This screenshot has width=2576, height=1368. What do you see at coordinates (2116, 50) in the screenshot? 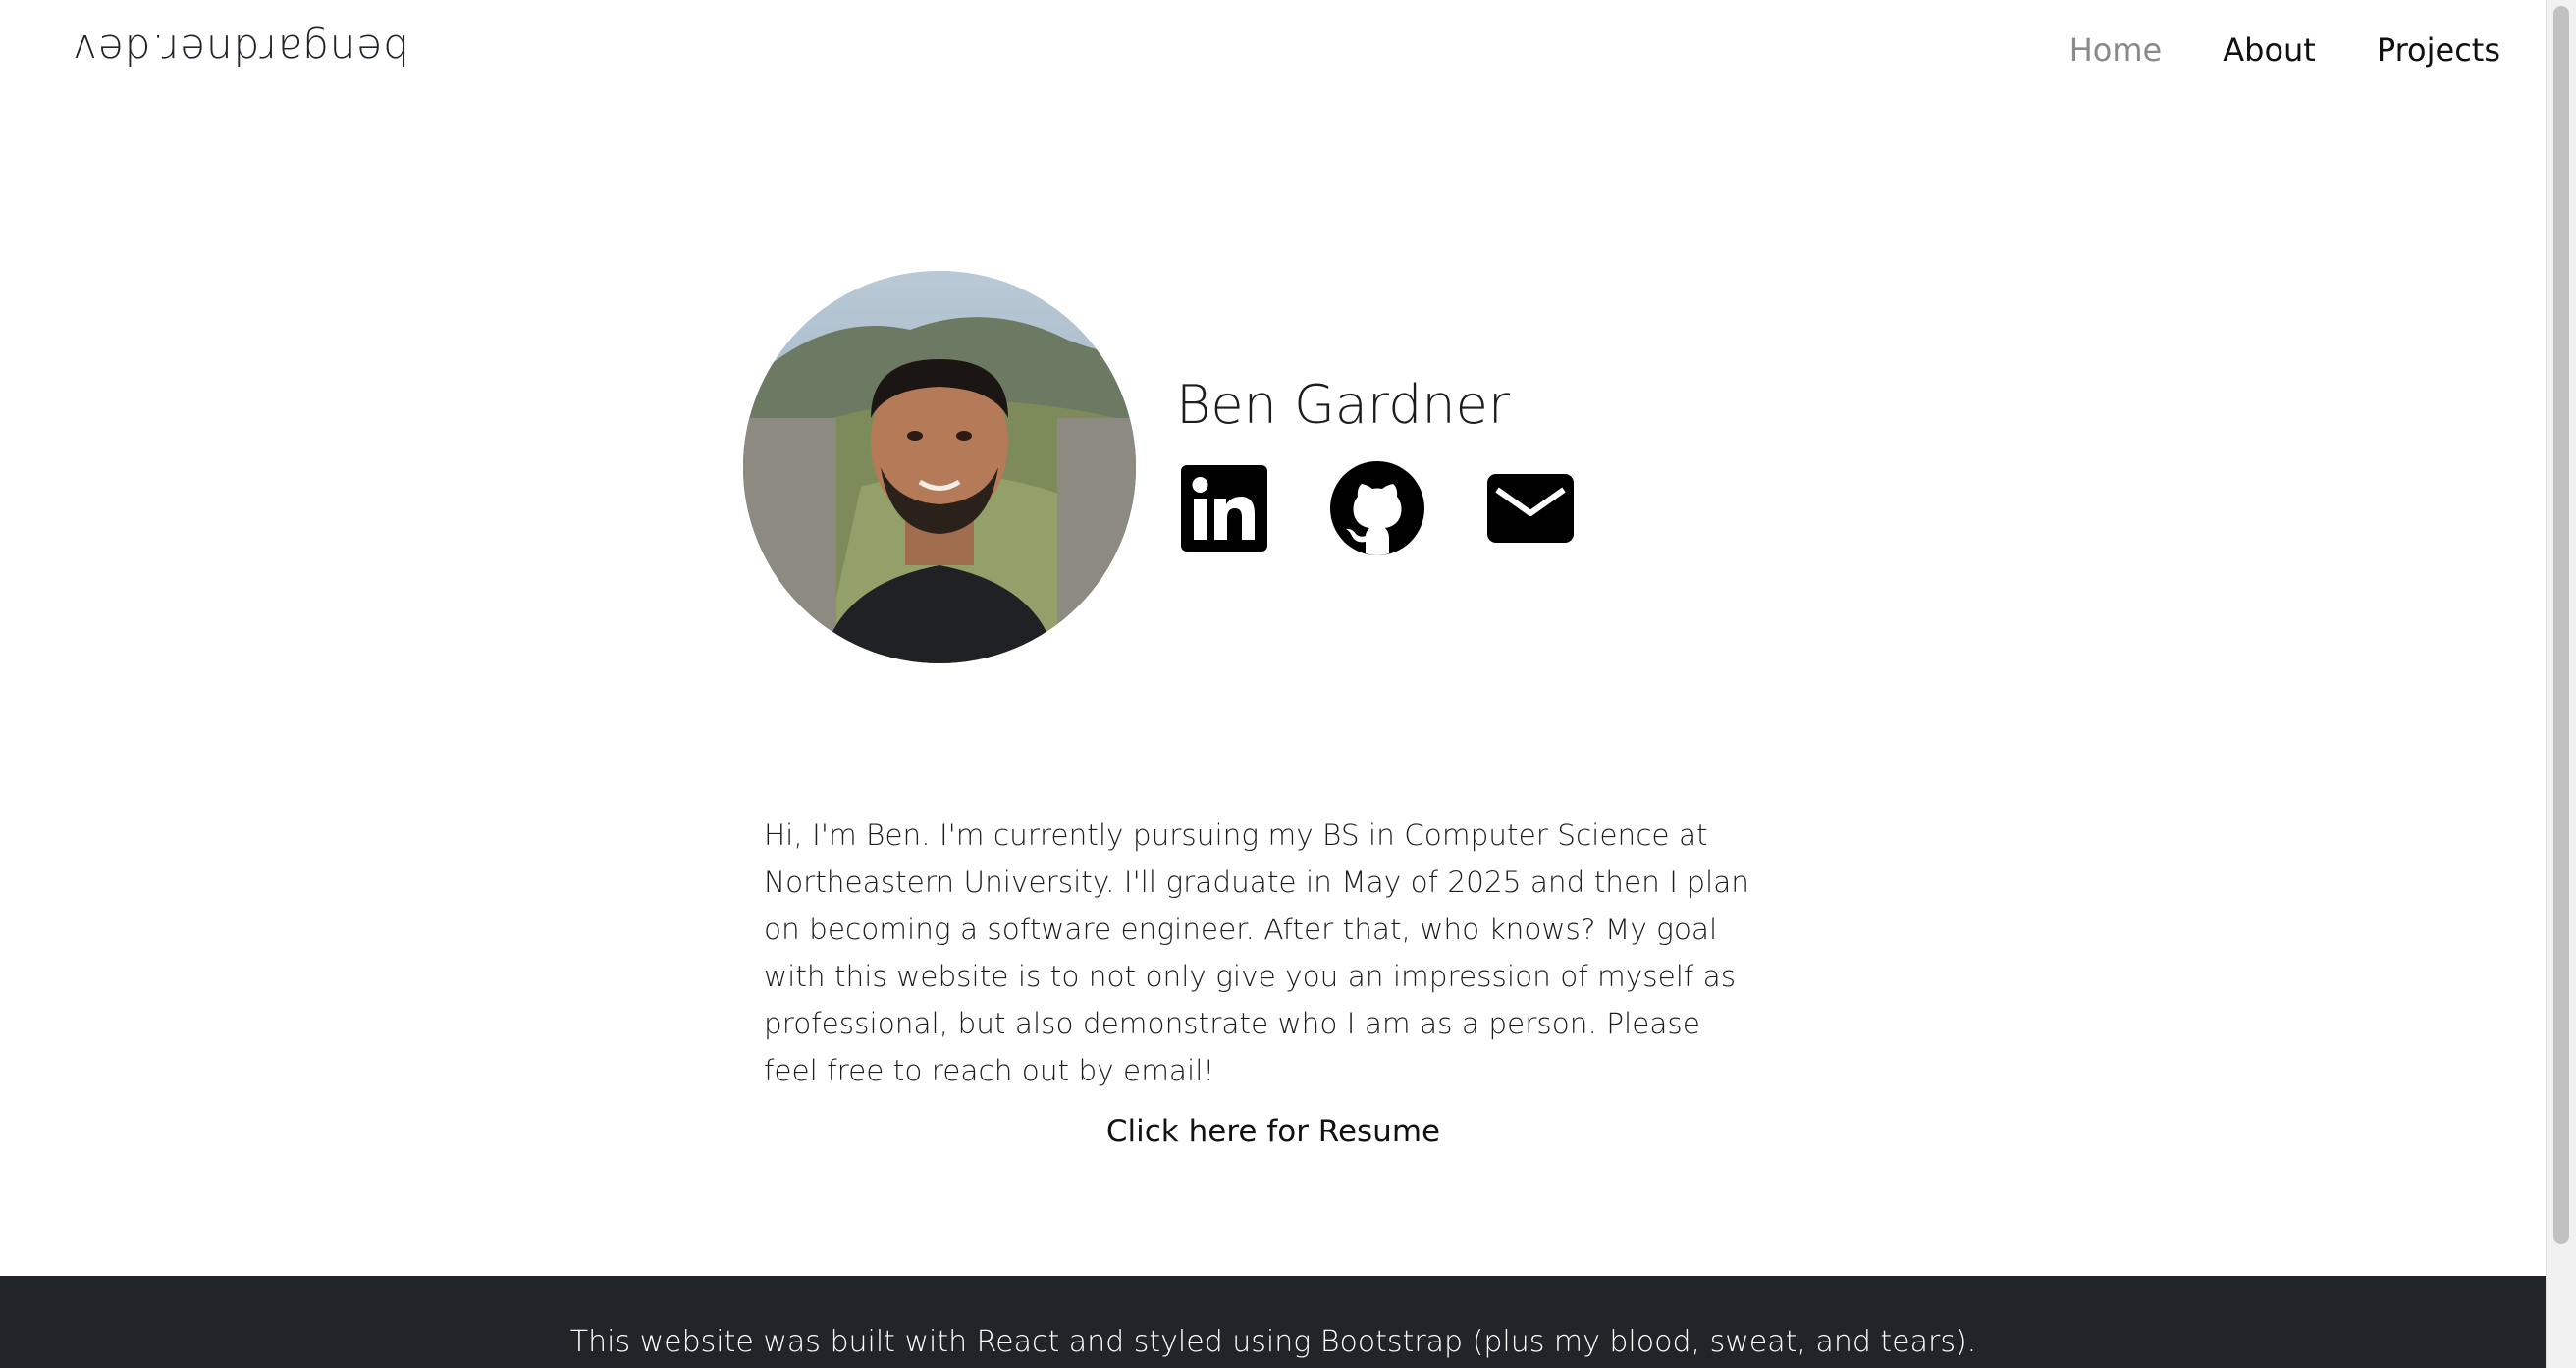
I see `nav-home: Home` at bounding box center [2116, 50].